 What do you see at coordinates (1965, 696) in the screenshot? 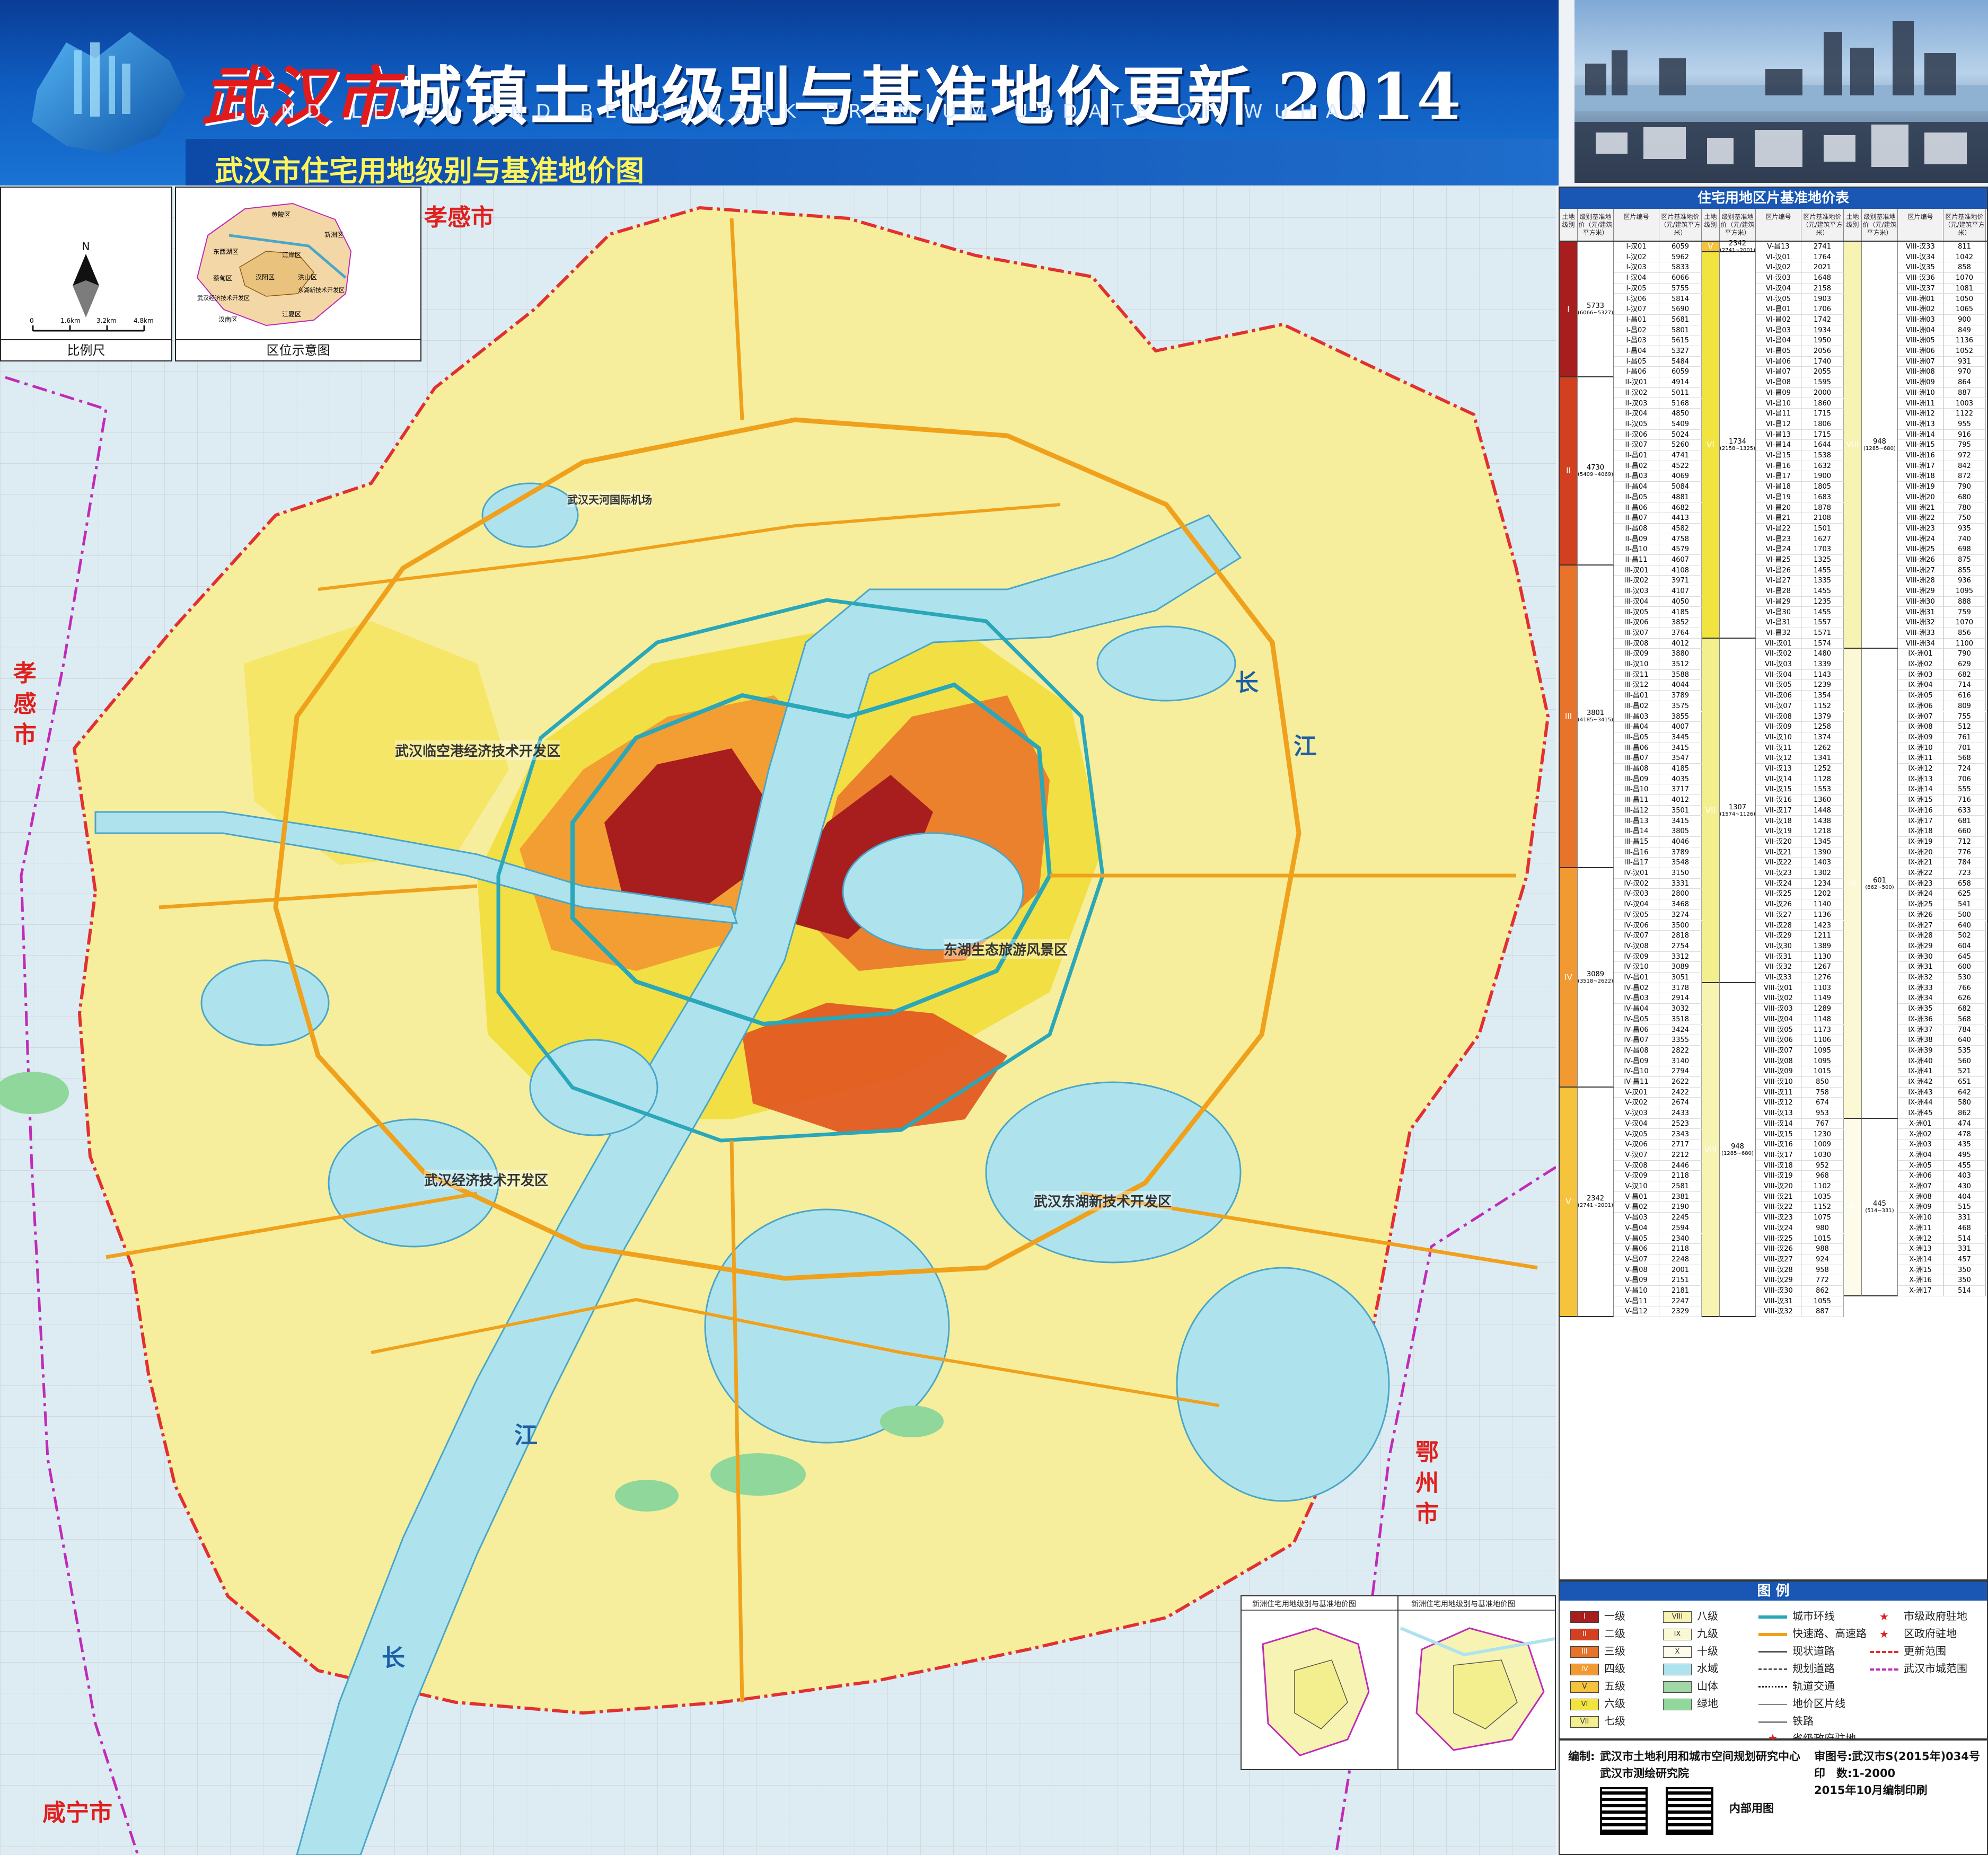
I see `zone-price-cell: 616` at bounding box center [1965, 696].